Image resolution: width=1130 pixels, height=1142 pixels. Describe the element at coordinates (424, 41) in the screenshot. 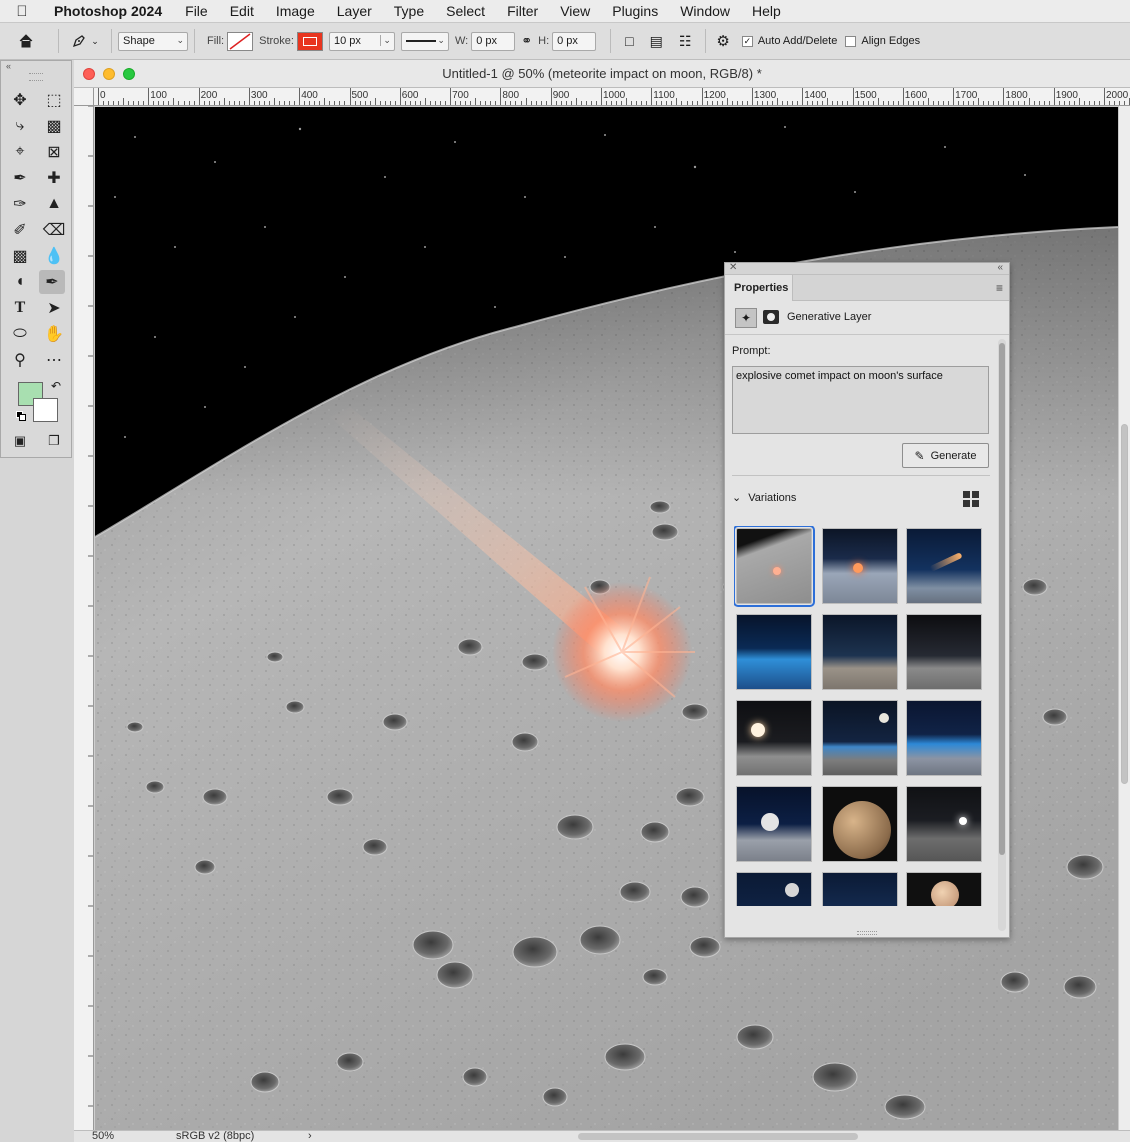

I see `stroke-type-select: ⌄` at that location.